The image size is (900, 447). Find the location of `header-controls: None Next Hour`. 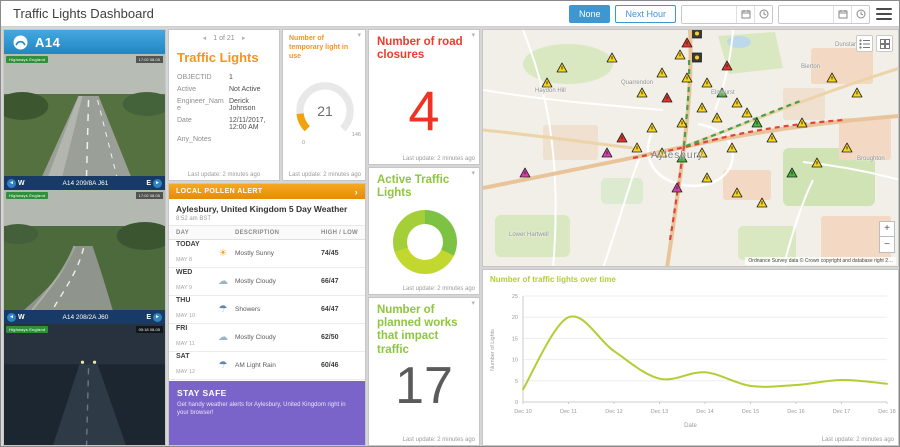

header-controls: None Next Hour is located at coordinates (730, 14).